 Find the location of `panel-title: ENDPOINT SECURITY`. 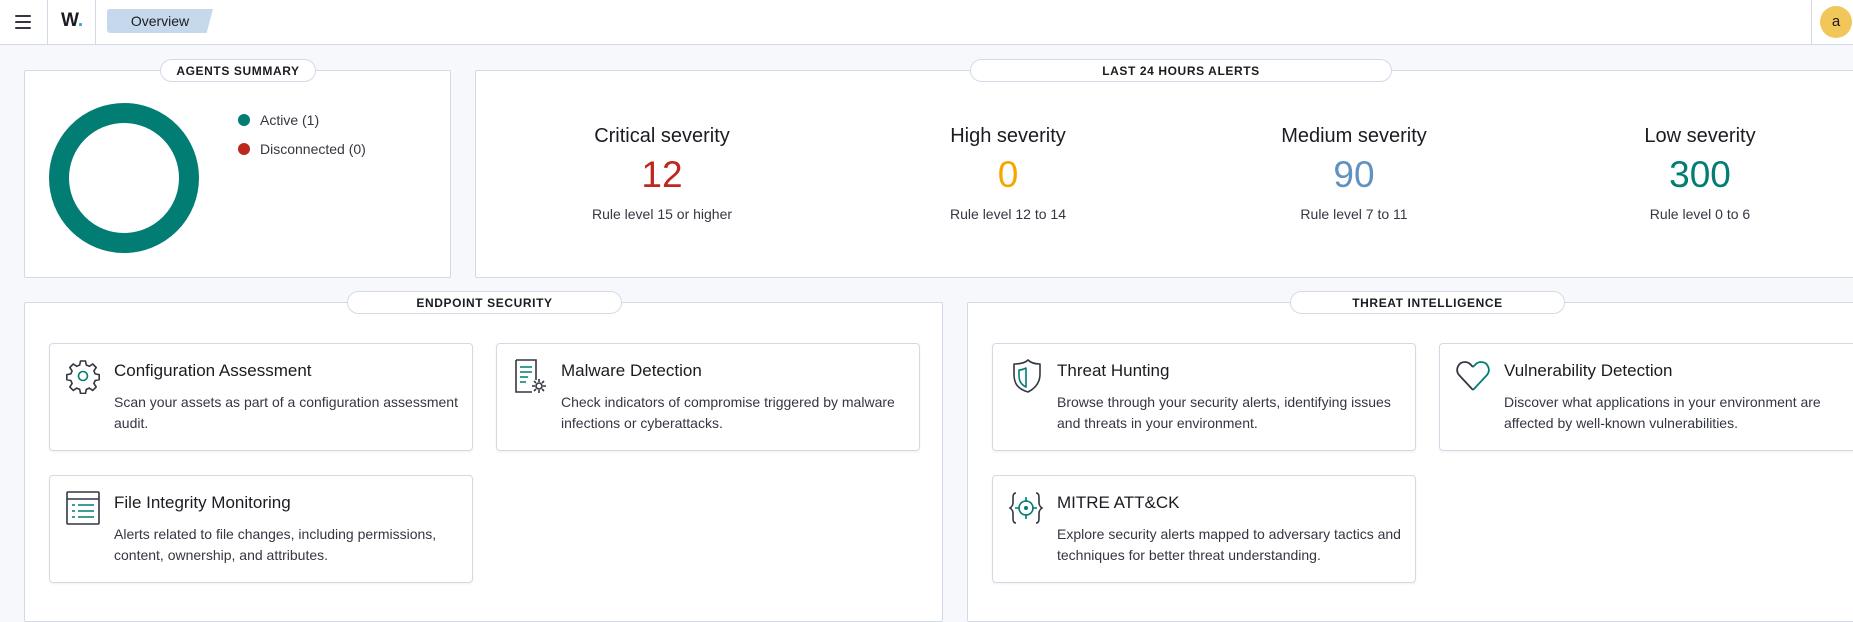

panel-title: ENDPOINT SECURITY is located at coordinates (484, 302).